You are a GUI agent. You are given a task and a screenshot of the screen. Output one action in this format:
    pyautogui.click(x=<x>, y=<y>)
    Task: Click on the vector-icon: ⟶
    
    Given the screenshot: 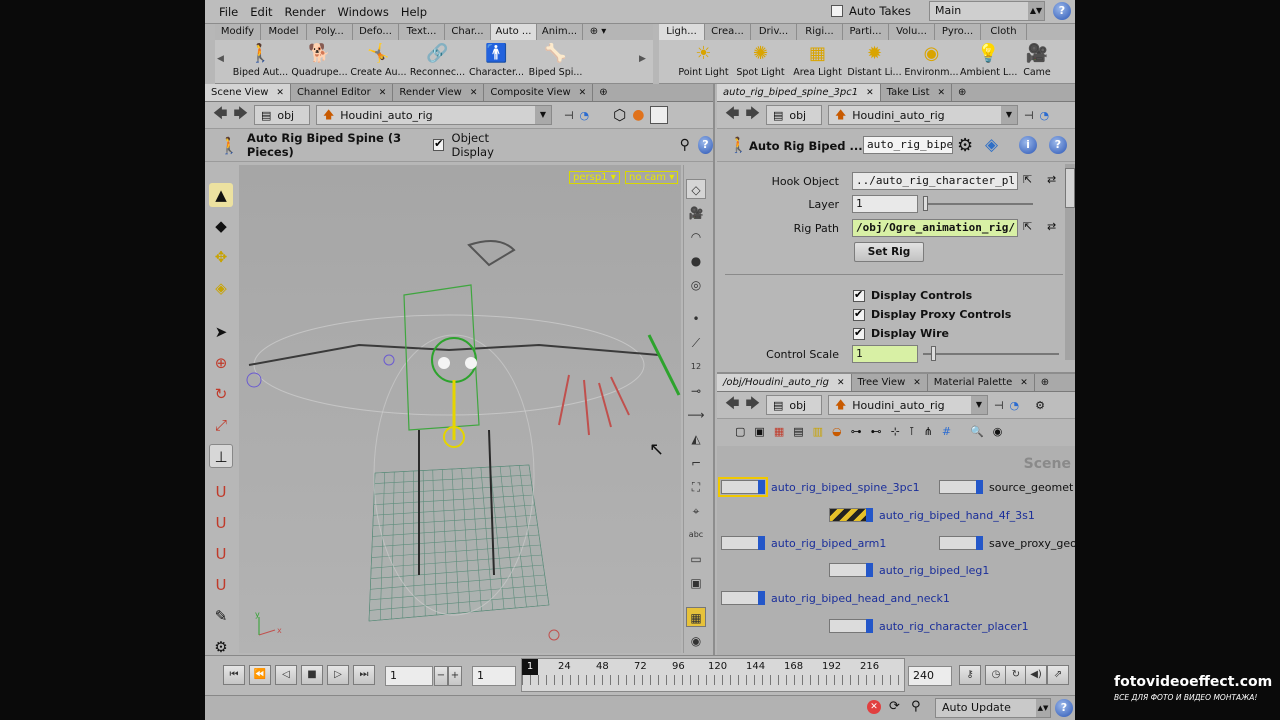 What is the action you would take?
    pyautogui.click(x=696, y=415)
    